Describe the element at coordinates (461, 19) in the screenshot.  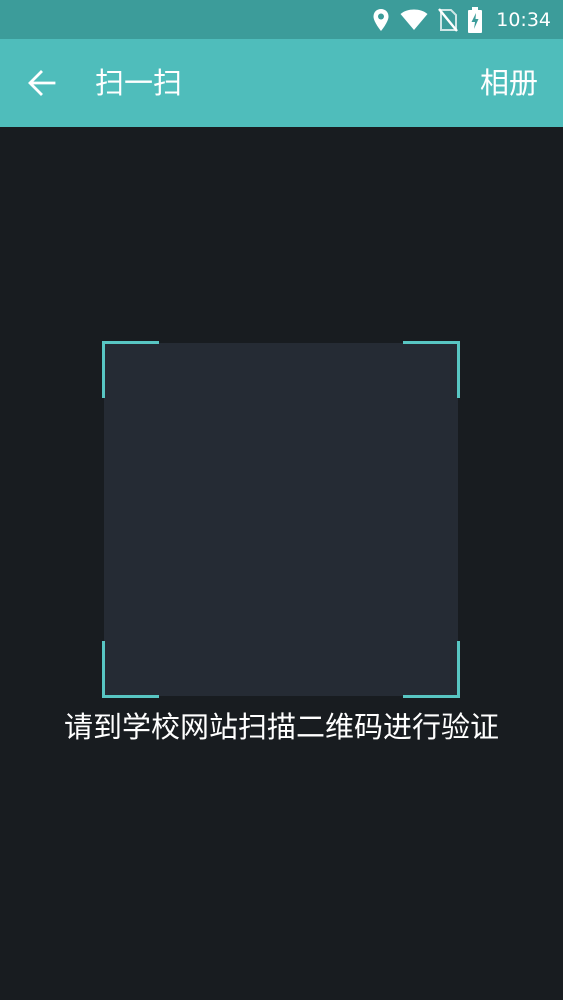
I see `status-icons: 10:34` at that location.